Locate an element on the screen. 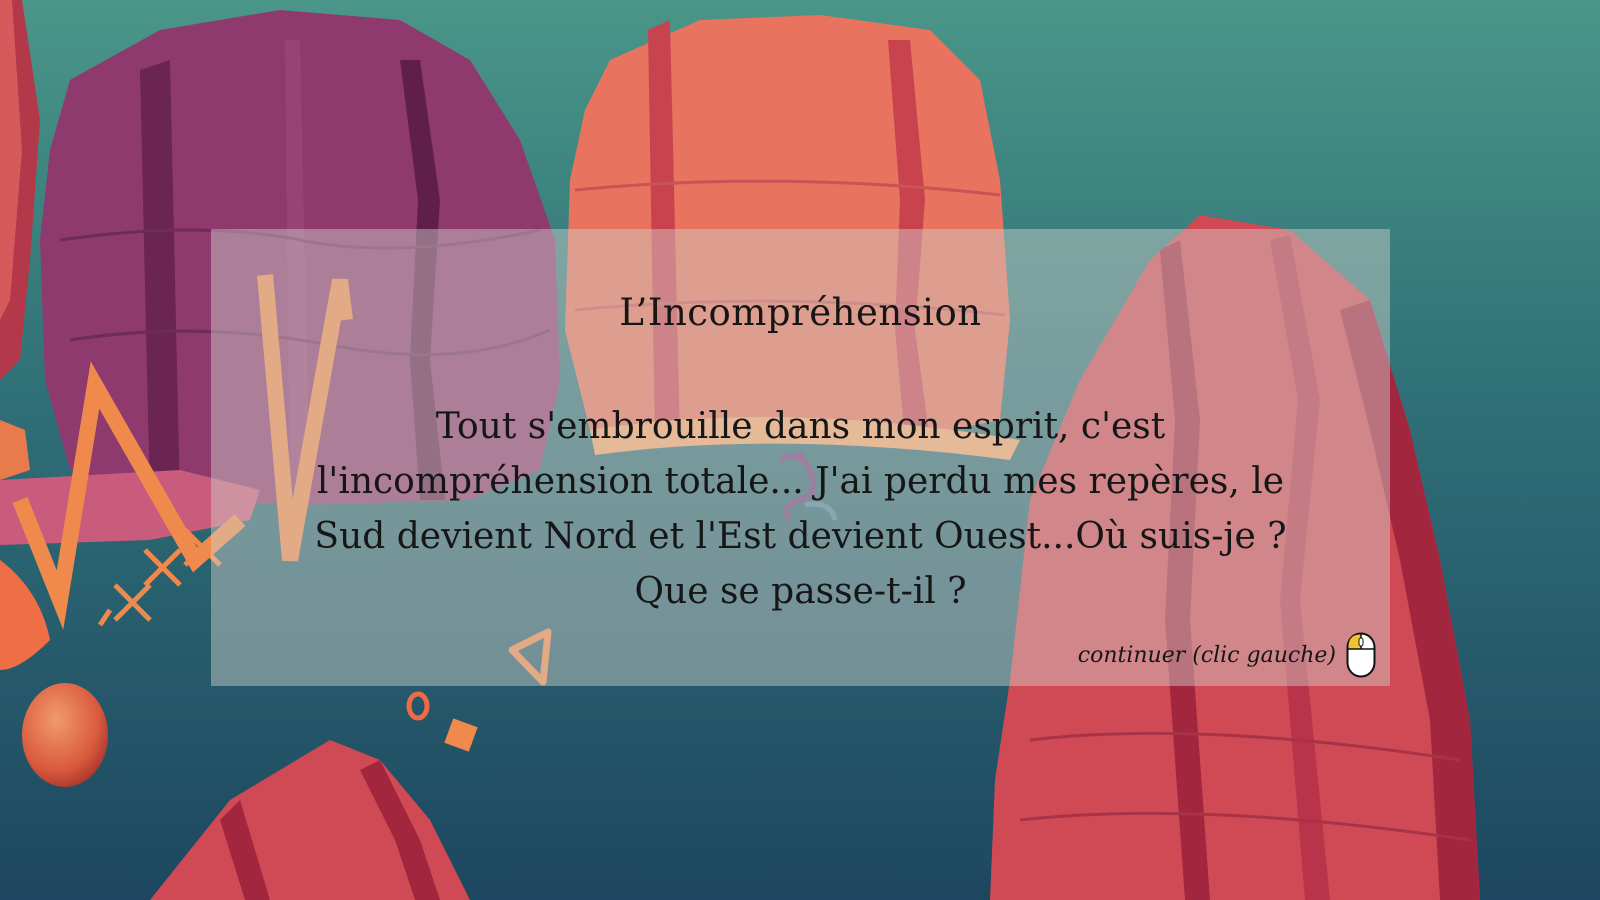 Image resolution: width=1600 pixels, height=900 pixels. continue-button: continuer (clic gauche) is located at coordinates (1227, 655).